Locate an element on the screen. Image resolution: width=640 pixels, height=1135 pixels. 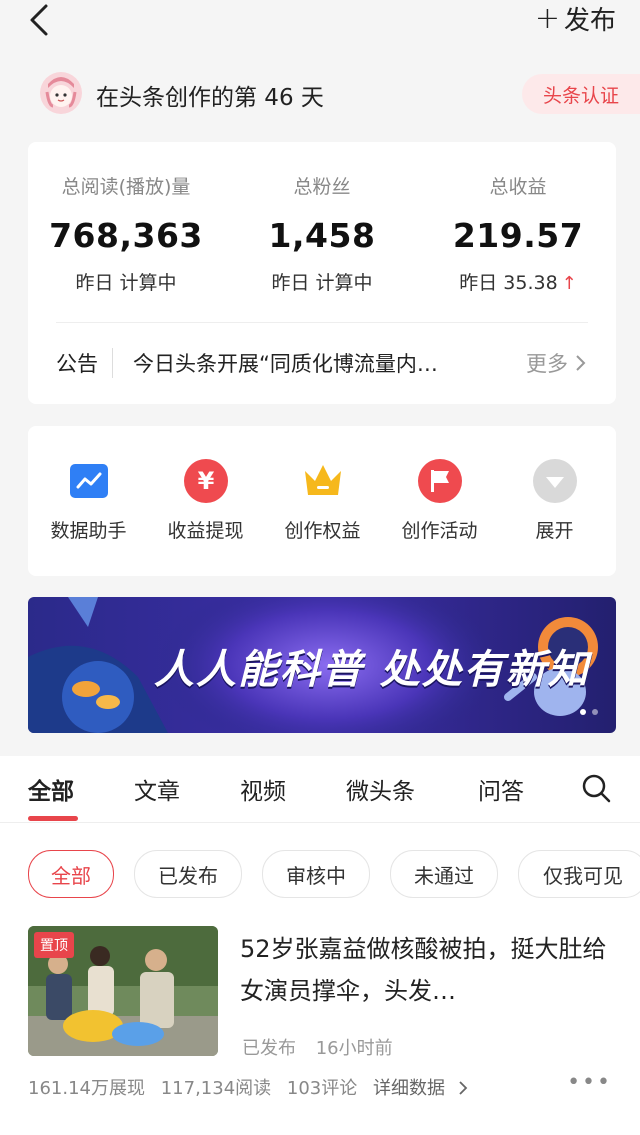
article-stats: 161.14万展现 117,134阅读 103评论 详细数据 is located at coordinates (253, 1087).